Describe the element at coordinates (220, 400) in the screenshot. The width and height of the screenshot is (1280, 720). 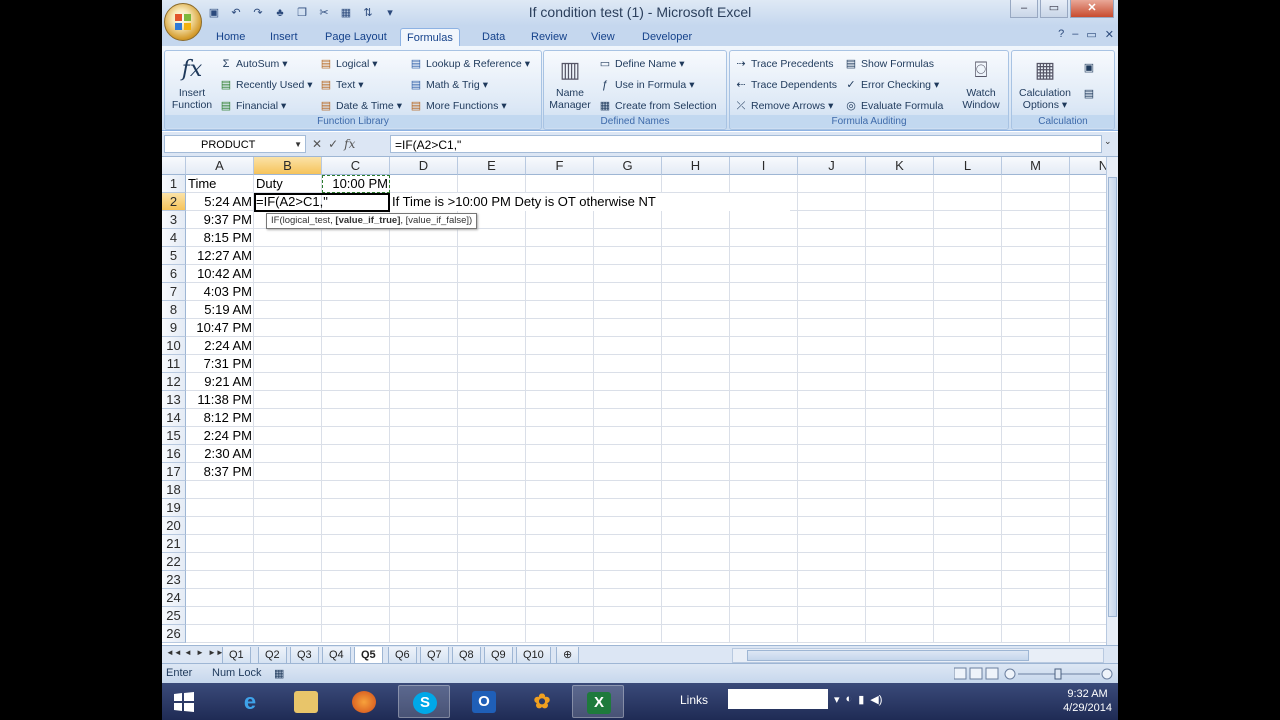
I see `cell-A13: 11:38 PM` at that location.